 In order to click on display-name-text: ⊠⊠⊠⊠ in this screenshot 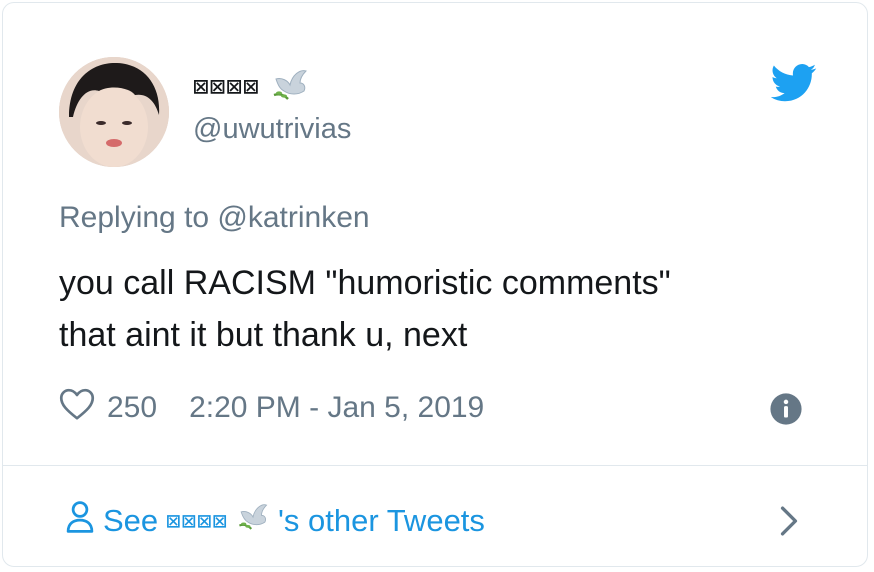, I will do `click(226, 87)`.